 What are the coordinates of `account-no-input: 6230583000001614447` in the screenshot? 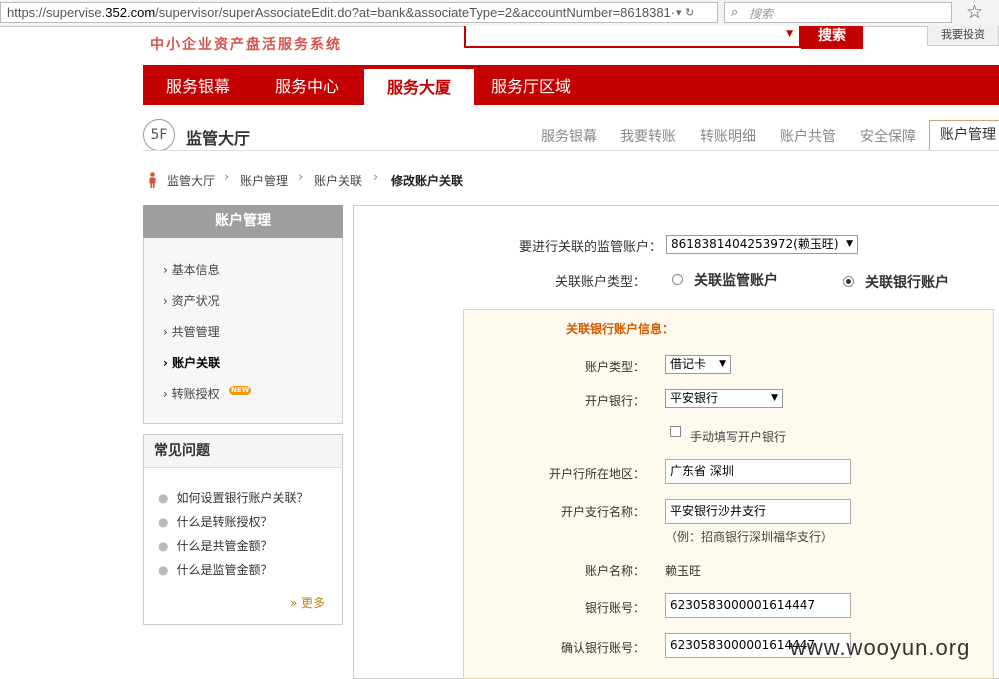 It's located at (758, 605).